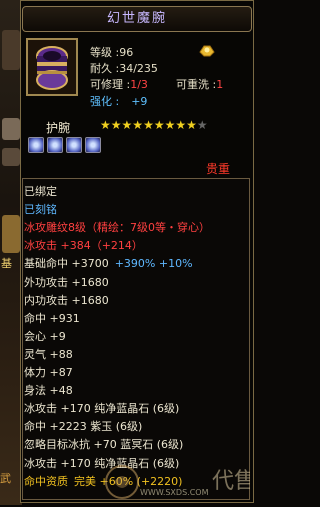 The height and width of the screenshot is (507, 320). Describe the element at coordinates (139, 101) in the screenshot. I see `enhance-value: +9` at that location.